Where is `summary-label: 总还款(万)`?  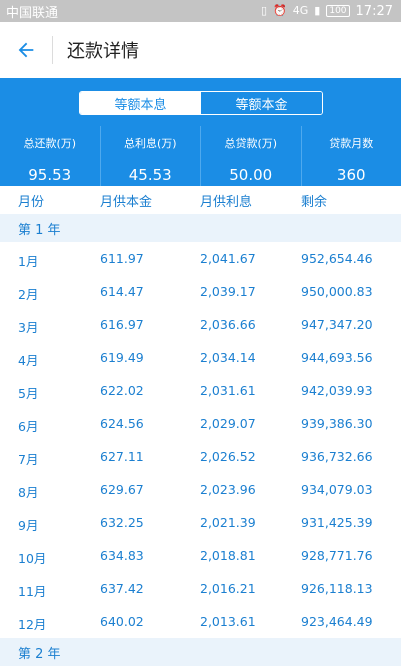 summary-label: 总还款(万) is located at coordinates (50, 143).